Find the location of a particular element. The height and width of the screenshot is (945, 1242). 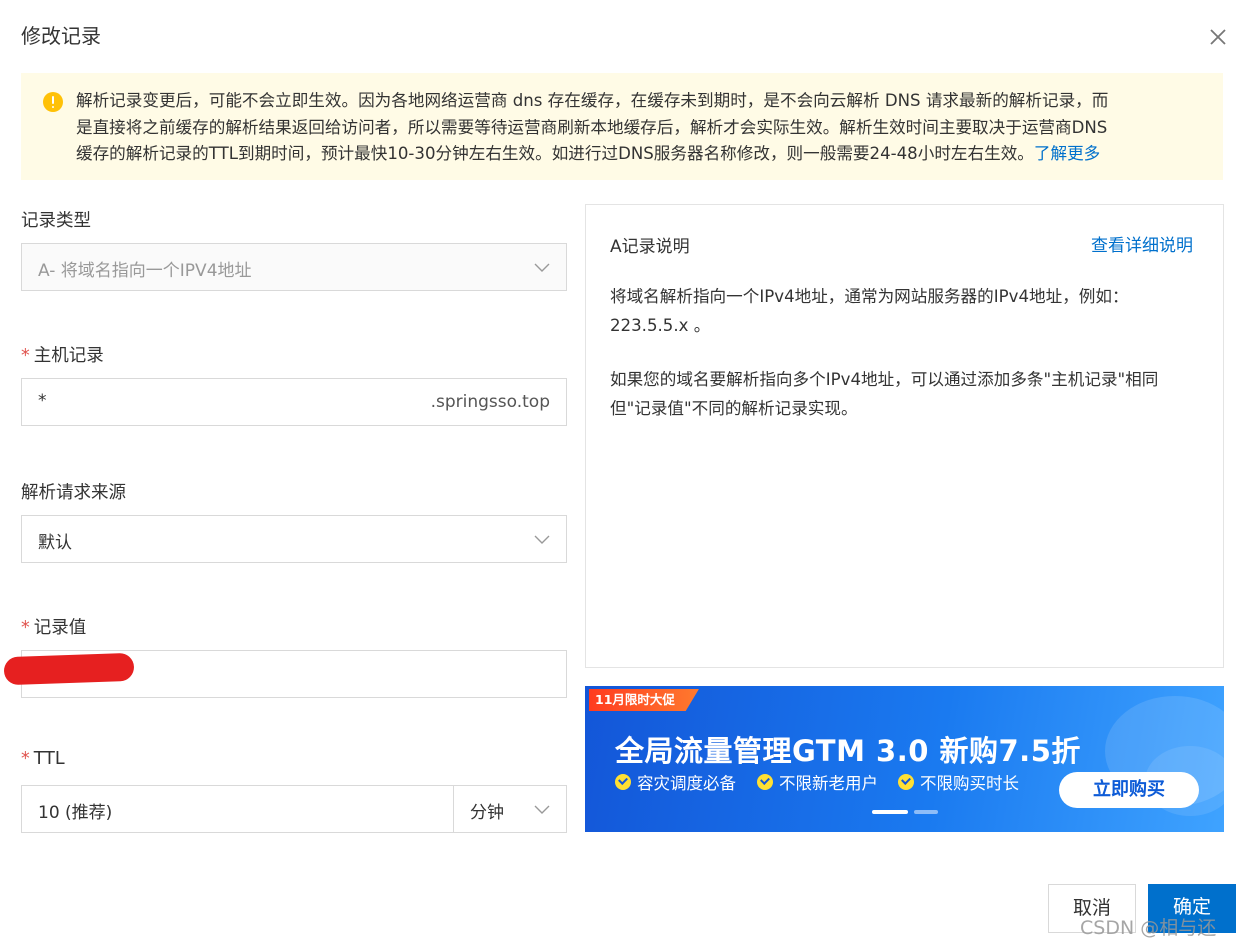

record-type-label: 记录类型 is located at coordinates (56, 221).